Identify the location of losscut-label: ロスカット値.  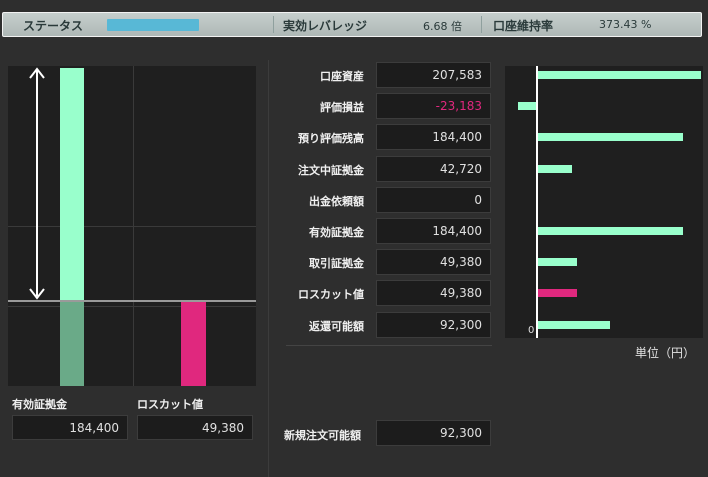
(170, 404).